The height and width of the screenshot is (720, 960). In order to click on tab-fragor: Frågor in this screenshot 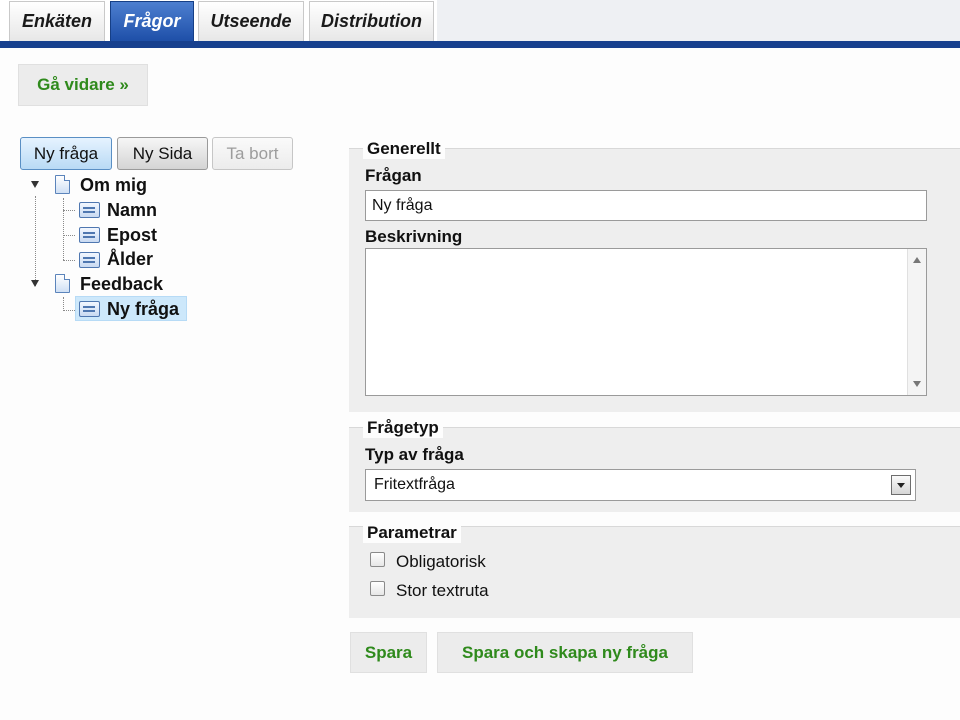, I will do `click(152, 21)`.